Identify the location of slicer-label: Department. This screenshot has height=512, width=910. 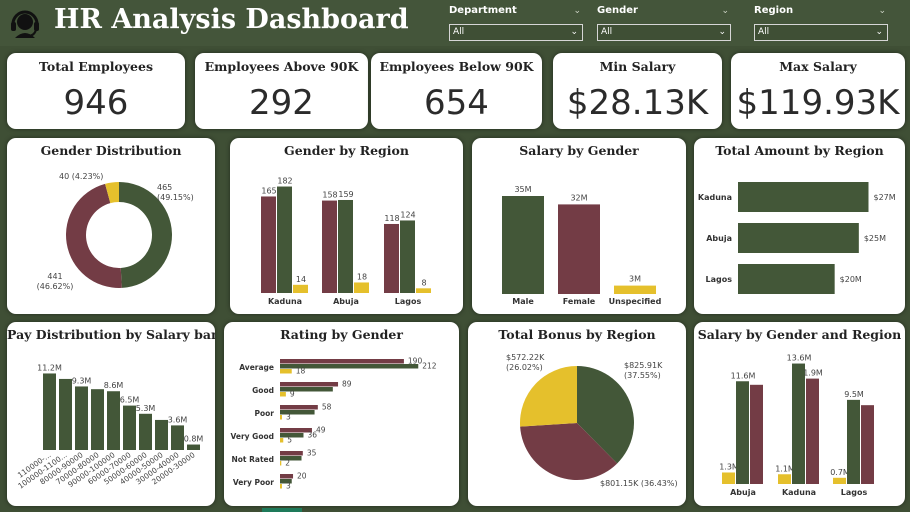
(483, 10).